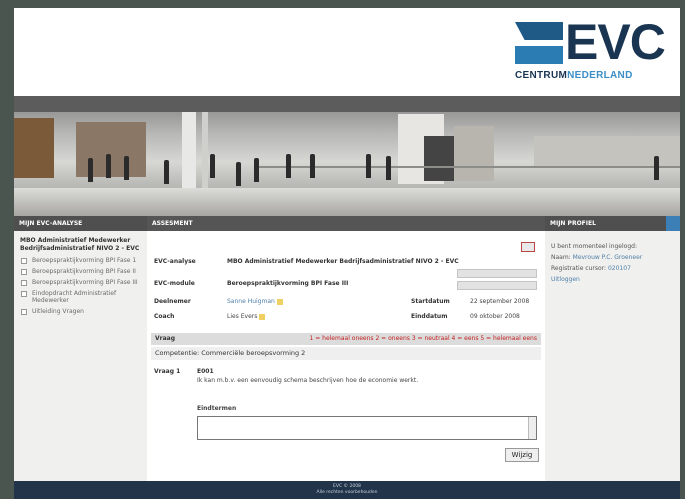 This screenshot has width=685, height=499. I want to click on panel-header: ASSESMENT, so click(346, 223).